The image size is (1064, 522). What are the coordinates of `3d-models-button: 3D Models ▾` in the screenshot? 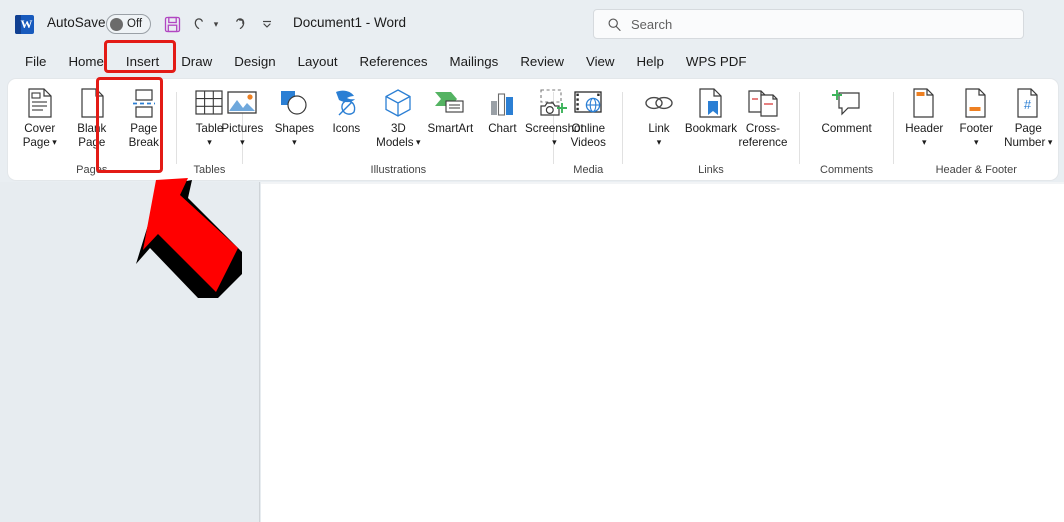 It's located at (398, 115).